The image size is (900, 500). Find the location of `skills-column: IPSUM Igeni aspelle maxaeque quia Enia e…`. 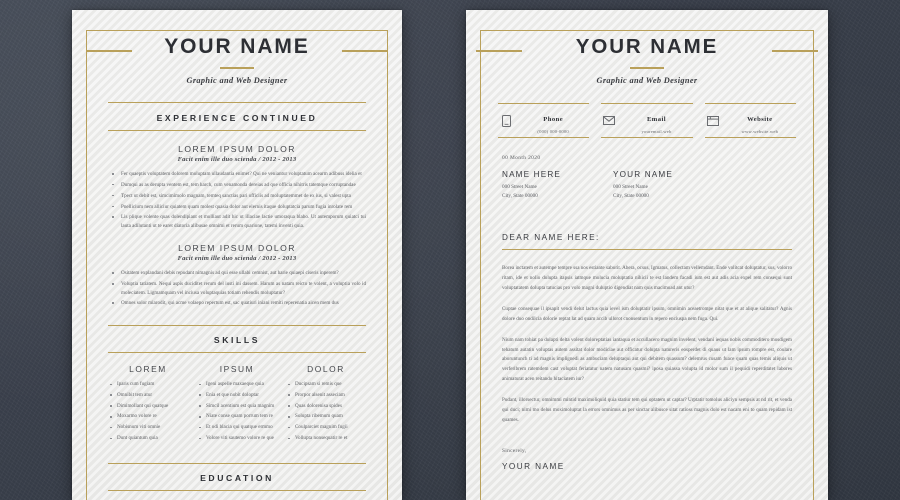

skills-column: IPSUM Igeni aspelle maxaeque quia Enia e… is located at coordinates (237, 405).